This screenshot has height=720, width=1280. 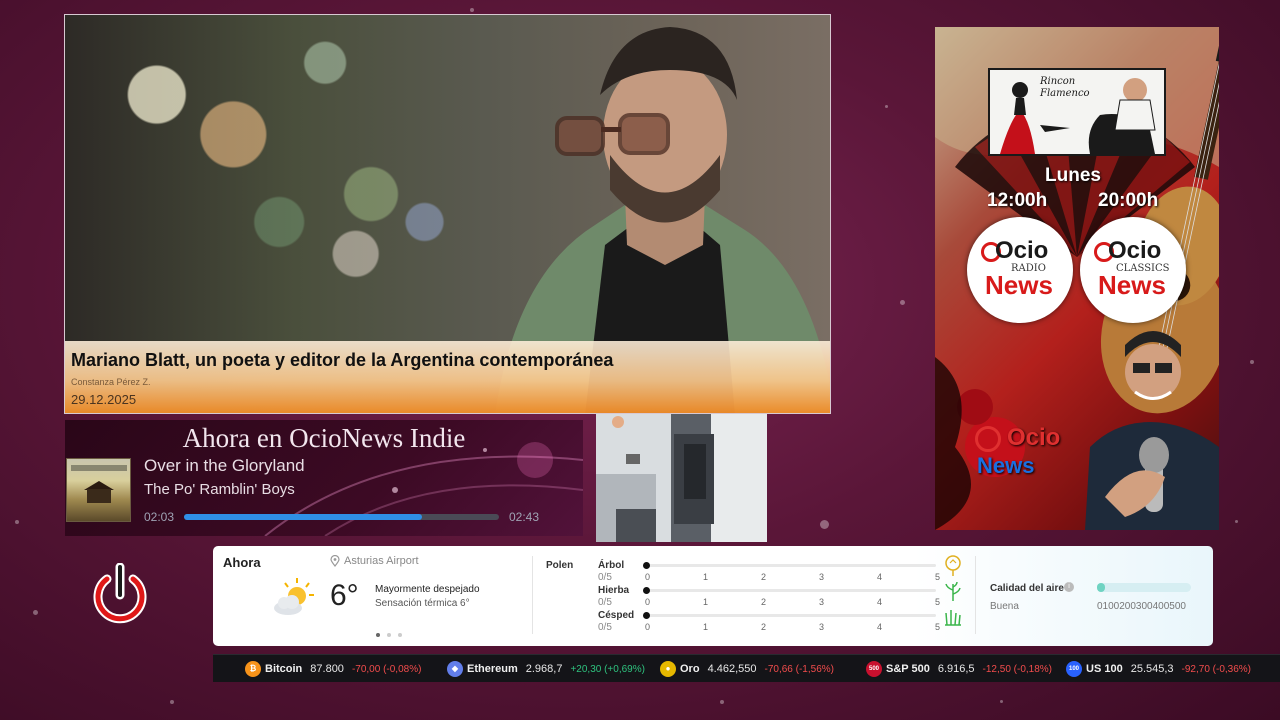 What do you see at coordinates (1006, 465) in the screenshot?
I see `poster-logo-bottom: News` at bounding box center [1006, 465].